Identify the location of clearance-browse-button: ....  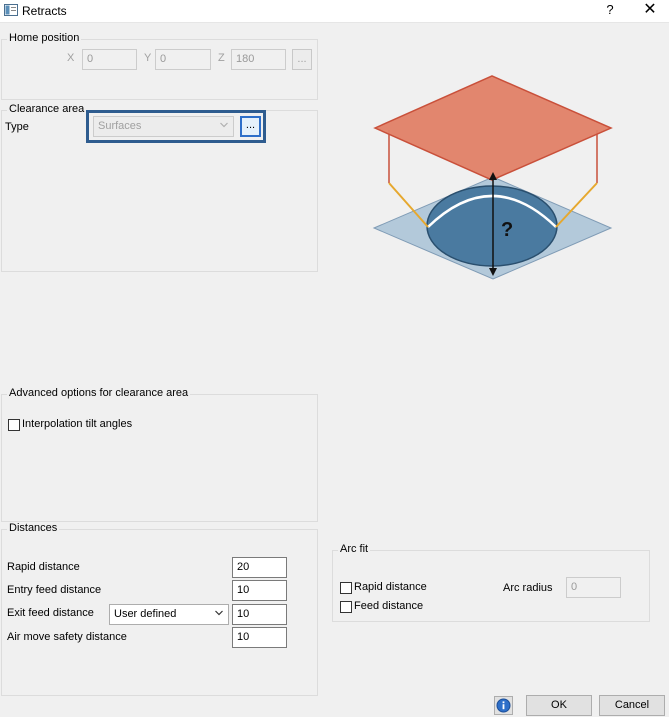
(250, 126).